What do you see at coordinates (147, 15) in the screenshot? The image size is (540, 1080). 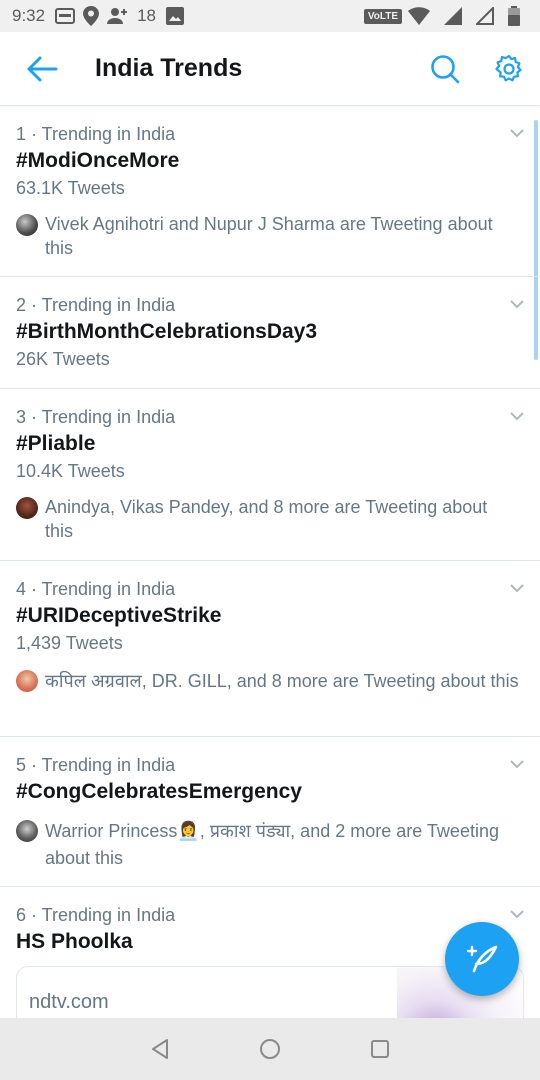 I see `notification-count: 18` at bounding box center [147, 15].